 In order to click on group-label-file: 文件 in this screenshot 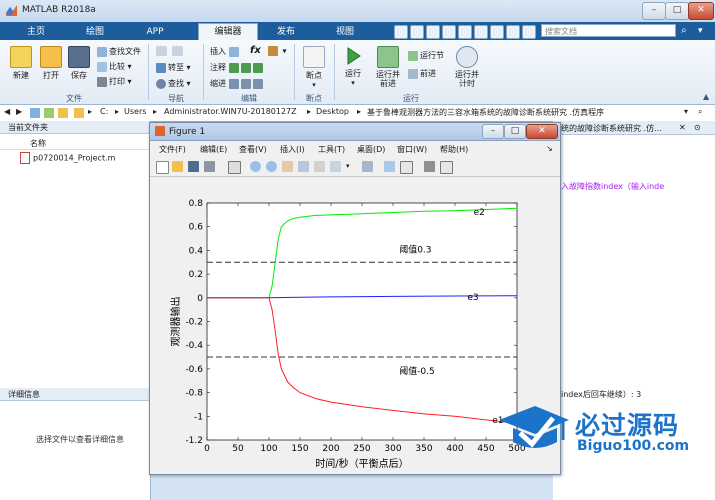, I will do `click(74, 98)`.